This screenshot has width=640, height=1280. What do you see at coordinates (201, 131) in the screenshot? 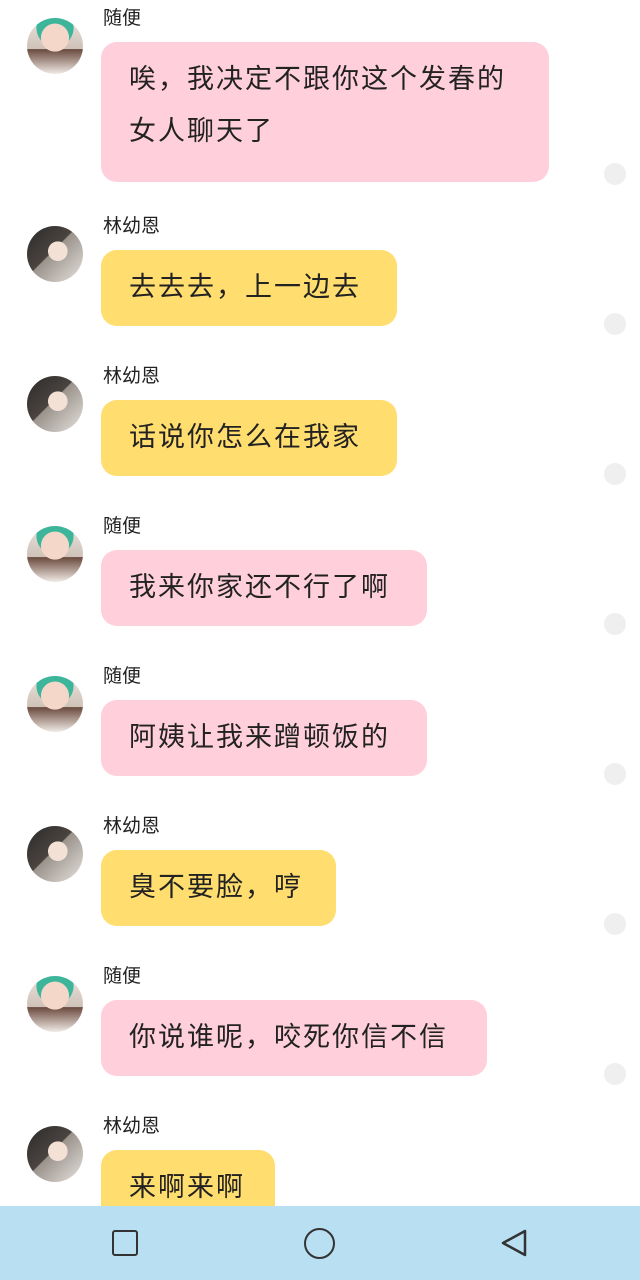
I see `message-line: 女人聊天了` at bounding box center [201, 131].